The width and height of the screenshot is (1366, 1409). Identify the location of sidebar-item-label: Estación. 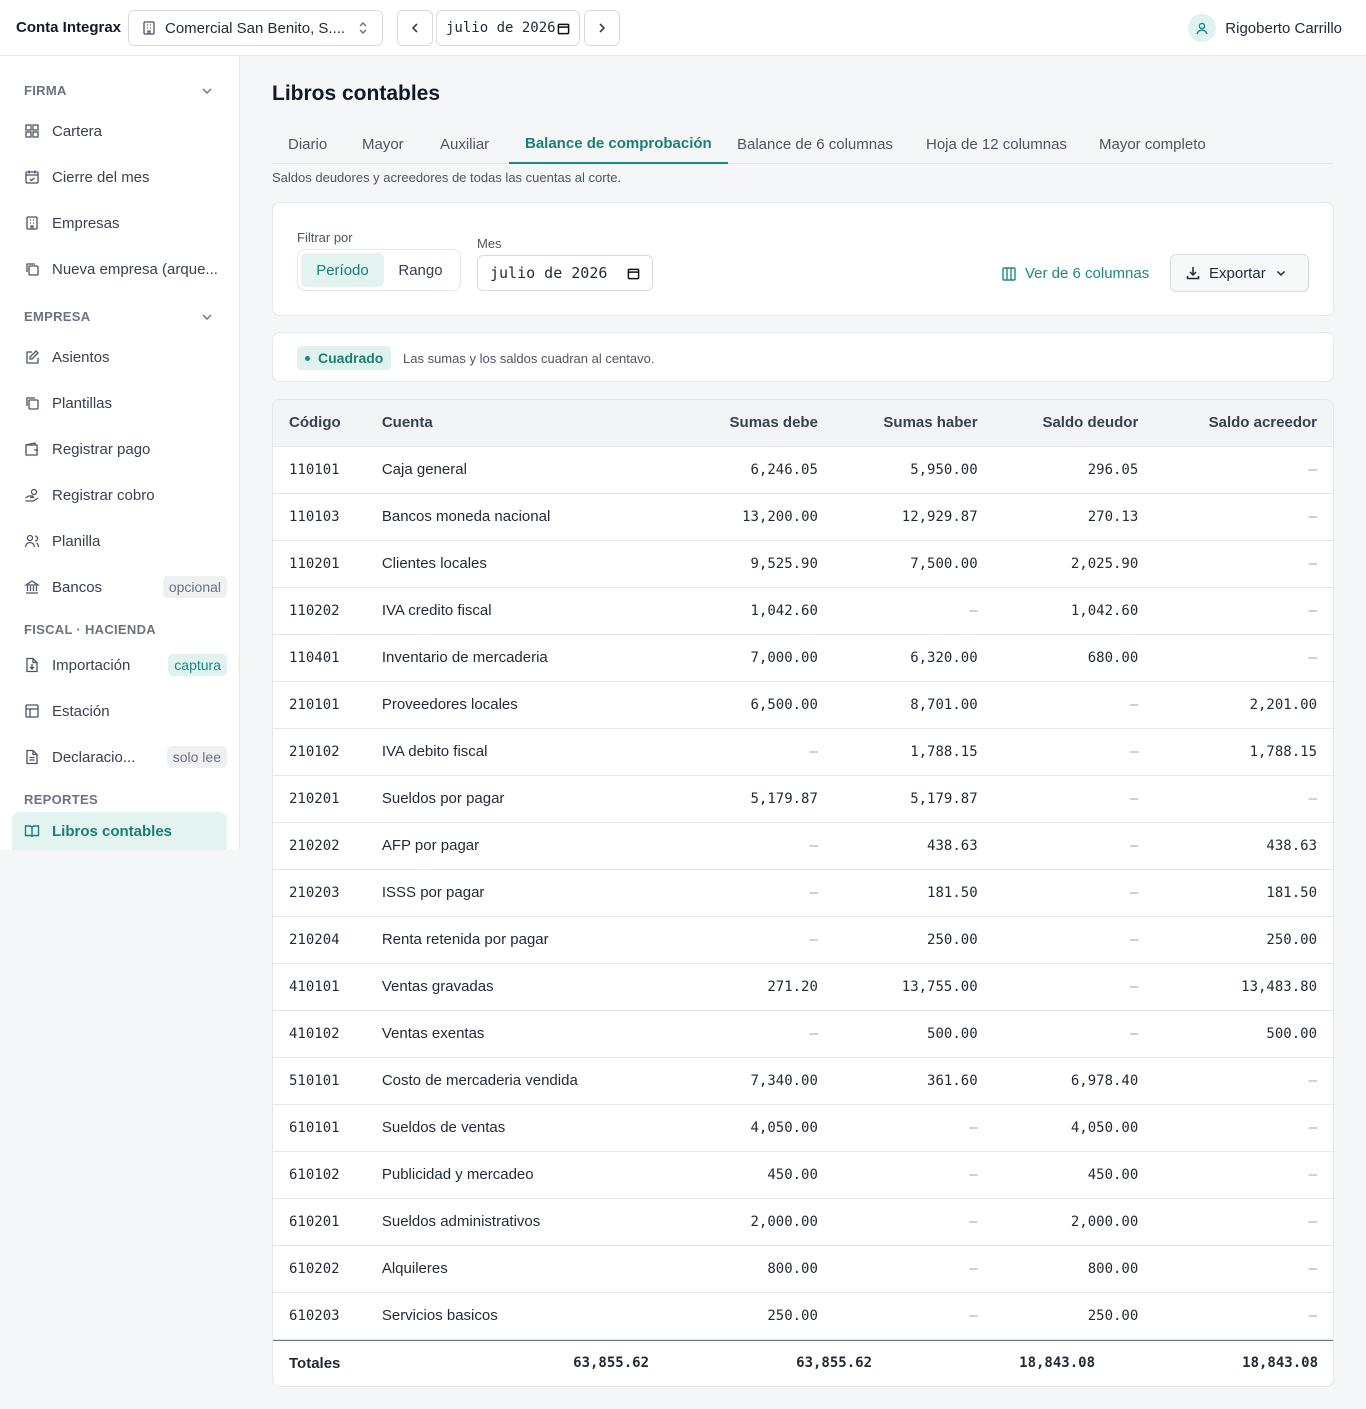
(81, 711).